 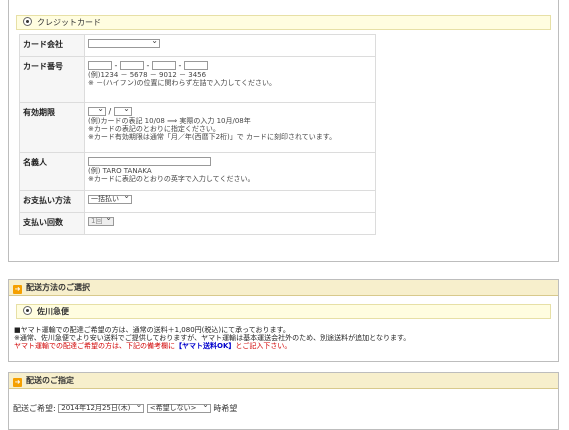 I want to click on card-number-sep-3: -, so click(x=180, y=65).